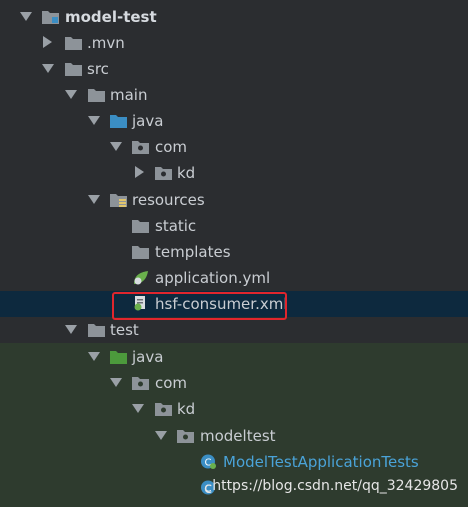 The height and width of the screenshot is (507, 468). Describe the element at coordinates (129, 95) in the screenshot. I see `tree-item-label: main` at that location.